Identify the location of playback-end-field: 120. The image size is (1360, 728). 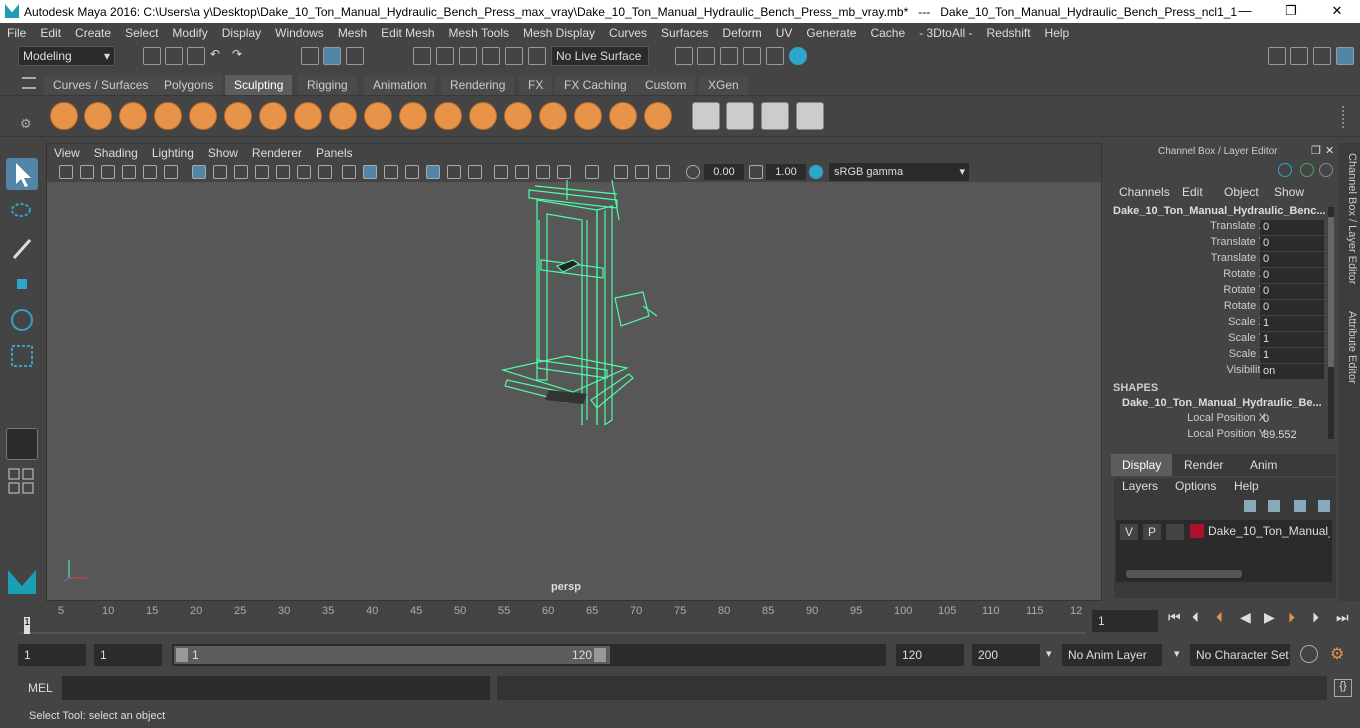
(930, 655).